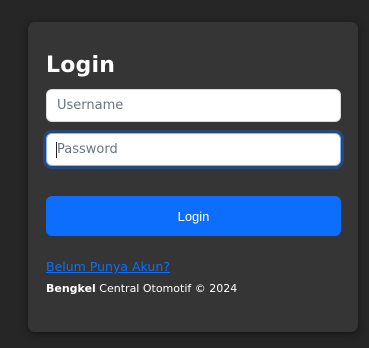 Image resolution: width=369 pixels, height=348 pixels. Describe the element at coordinates (71, 288) in the screenshot. I see `footer-brand: Bengkel` at that location.